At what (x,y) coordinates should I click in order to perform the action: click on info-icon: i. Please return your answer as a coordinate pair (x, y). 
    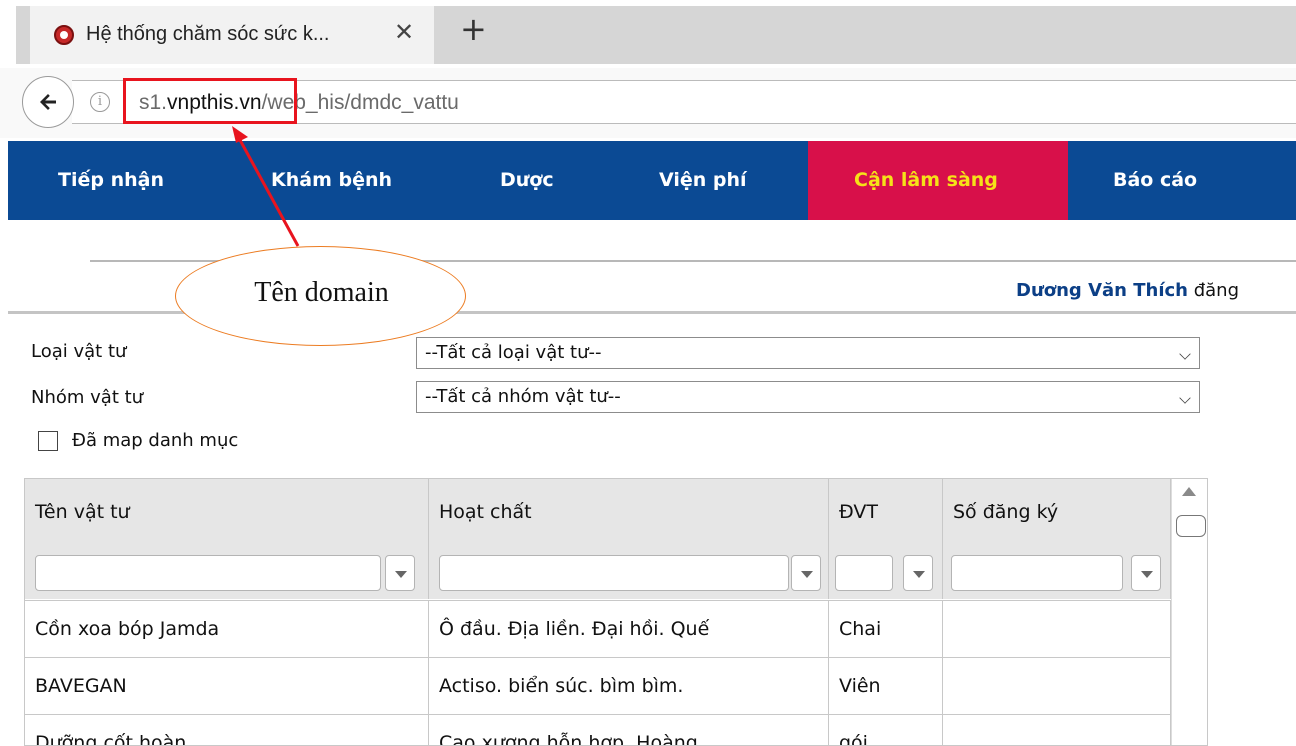
    Looking at the image, I should click on (100, 102).